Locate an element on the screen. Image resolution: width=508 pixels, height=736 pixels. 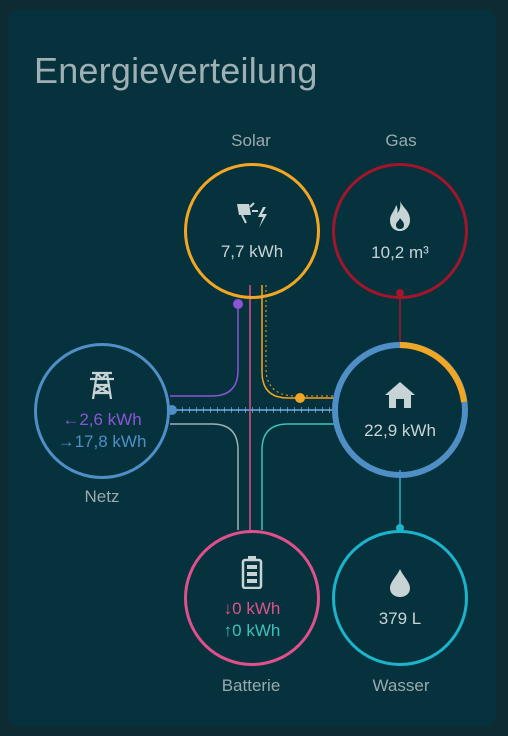
gas-node: 10,2 m³ is located at coordinates (400, 231).